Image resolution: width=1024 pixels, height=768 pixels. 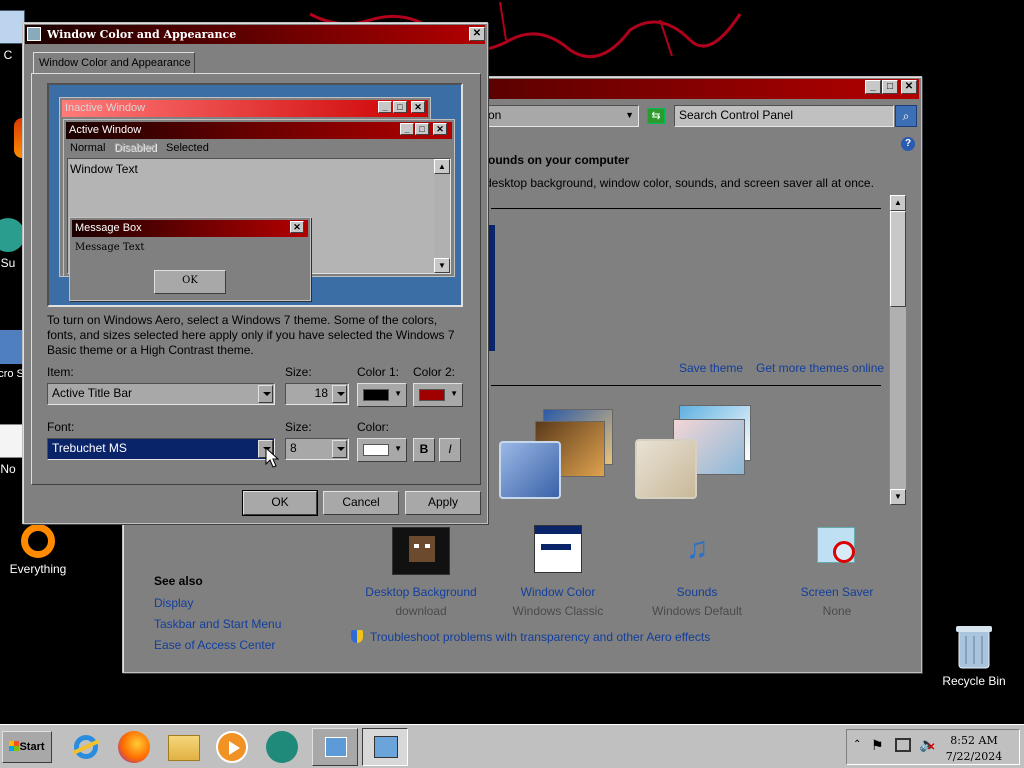 I want to click on font-size-label: Size:, so click(x=298, y=427).